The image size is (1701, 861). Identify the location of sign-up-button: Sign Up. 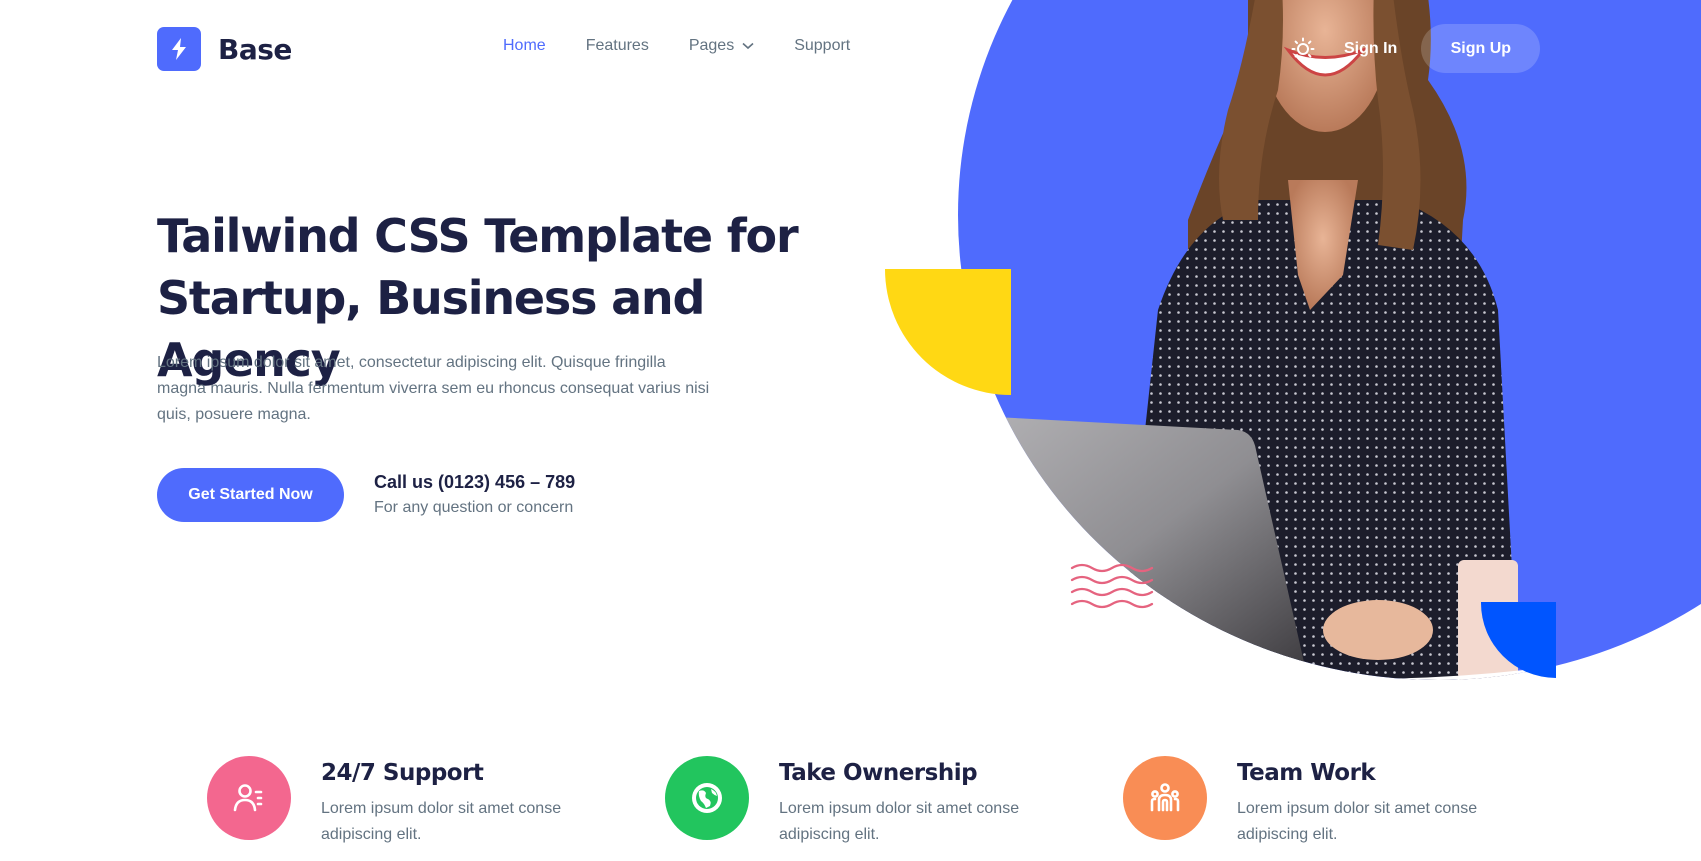
(1481, 48).